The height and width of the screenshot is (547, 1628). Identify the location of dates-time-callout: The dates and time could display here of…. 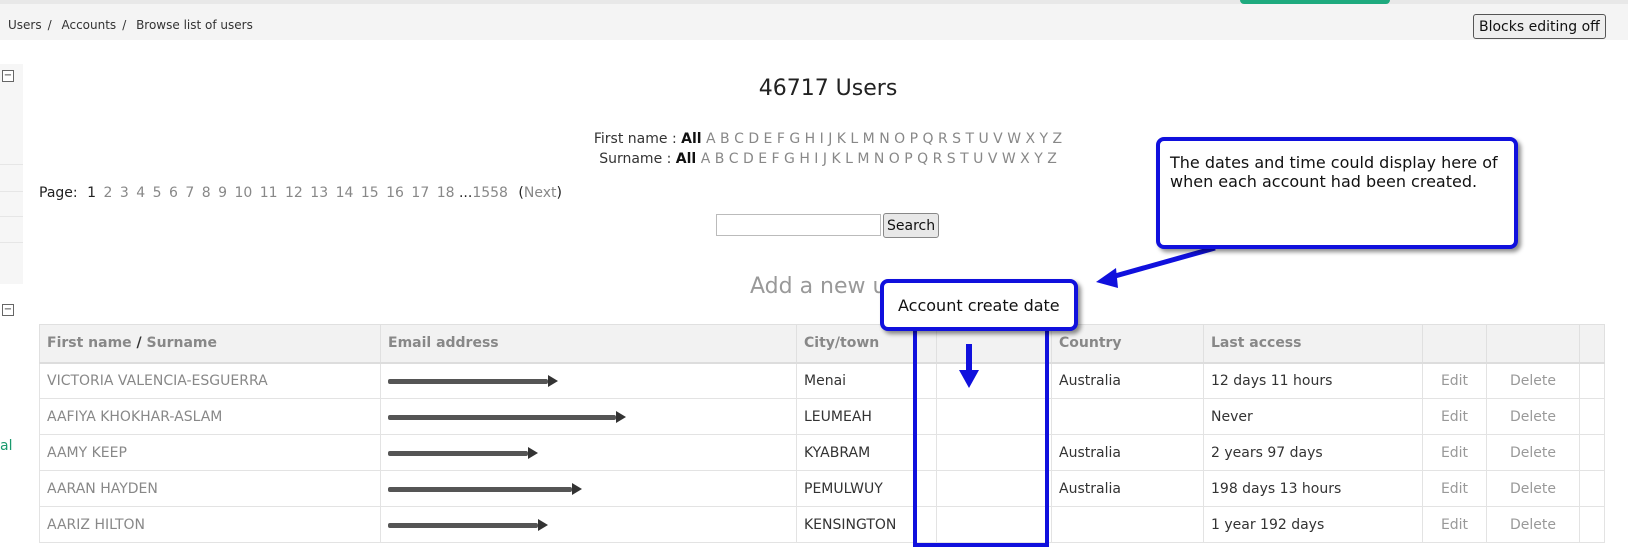
(1337, 193).